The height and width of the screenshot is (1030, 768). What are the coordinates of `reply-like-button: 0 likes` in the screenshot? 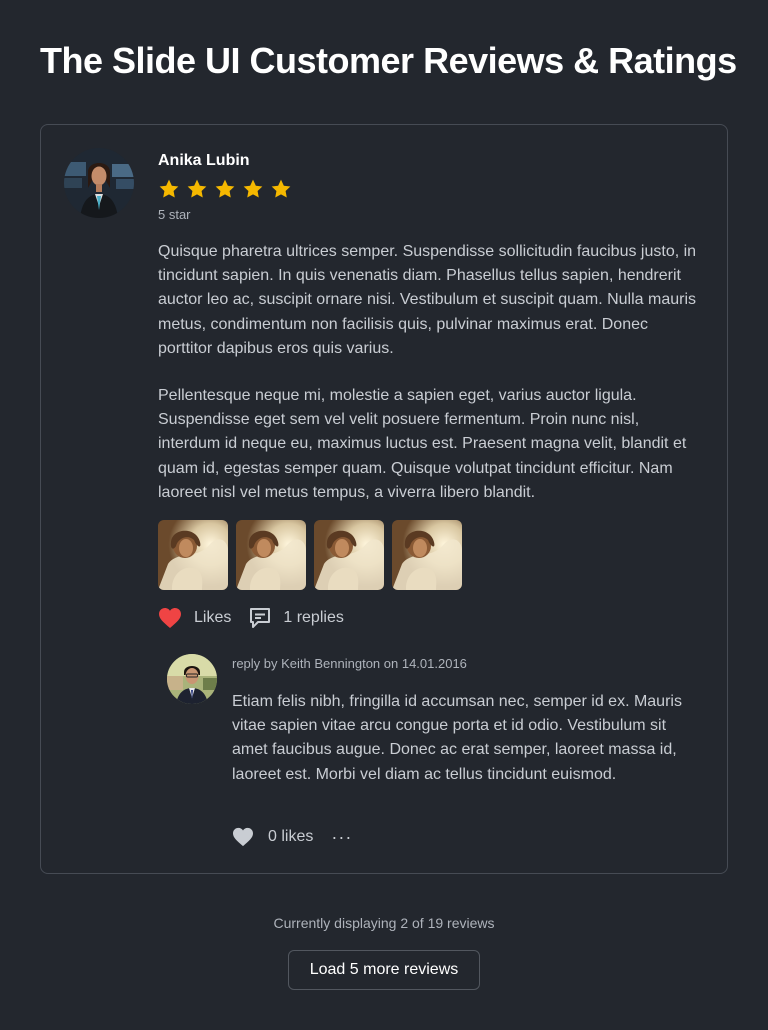 It's located at (272, 837).